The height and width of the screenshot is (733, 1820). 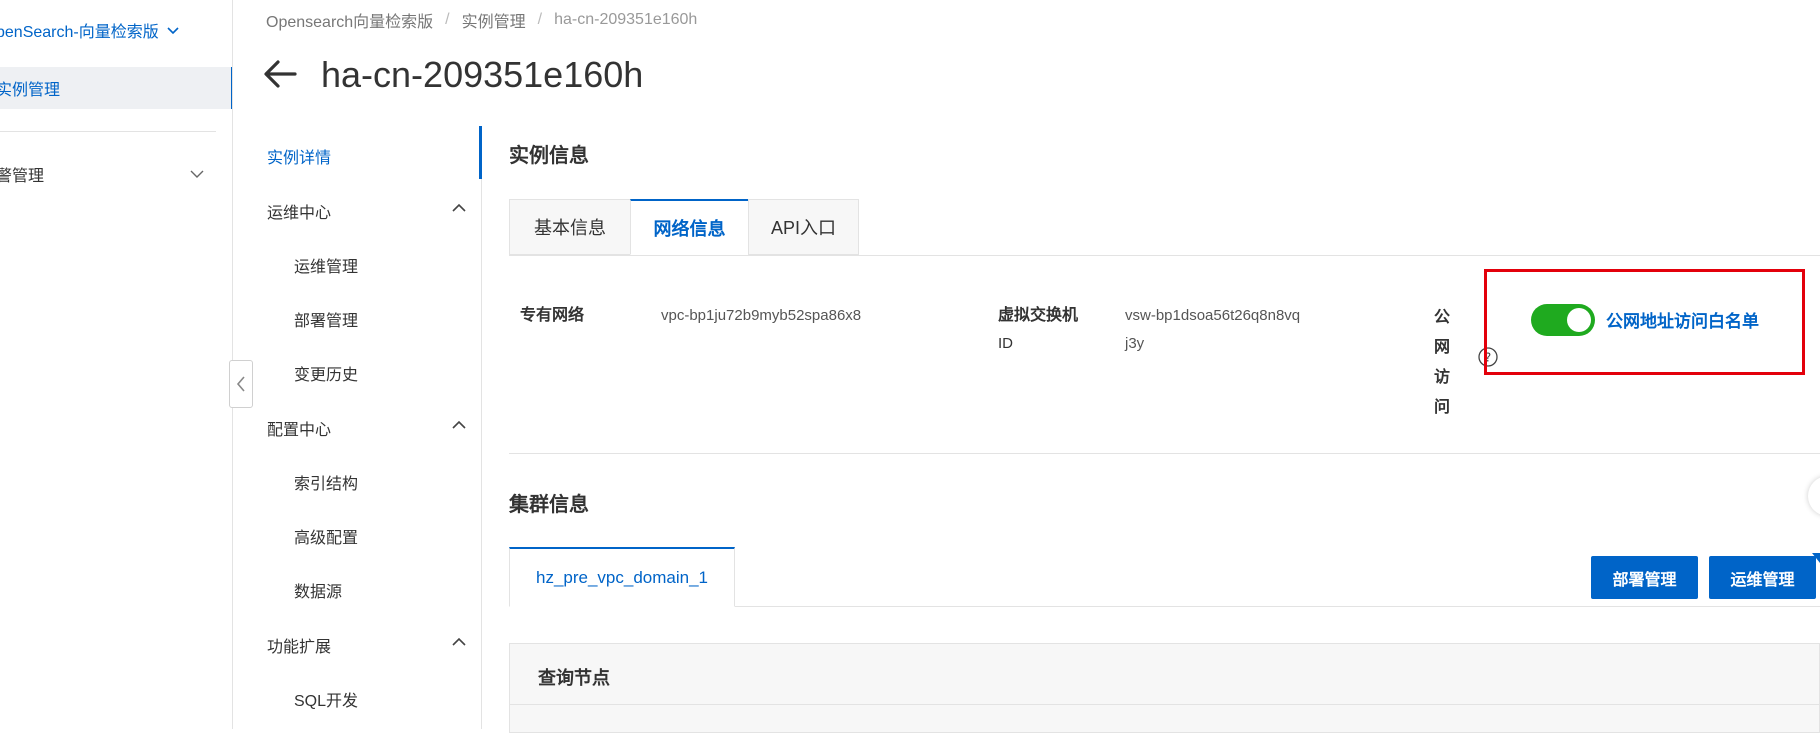 What do you see at coordinates (30, 90) in the screenshot?
I see `sidebar-item-label: 实例管理` at bounding box center [30, 90].